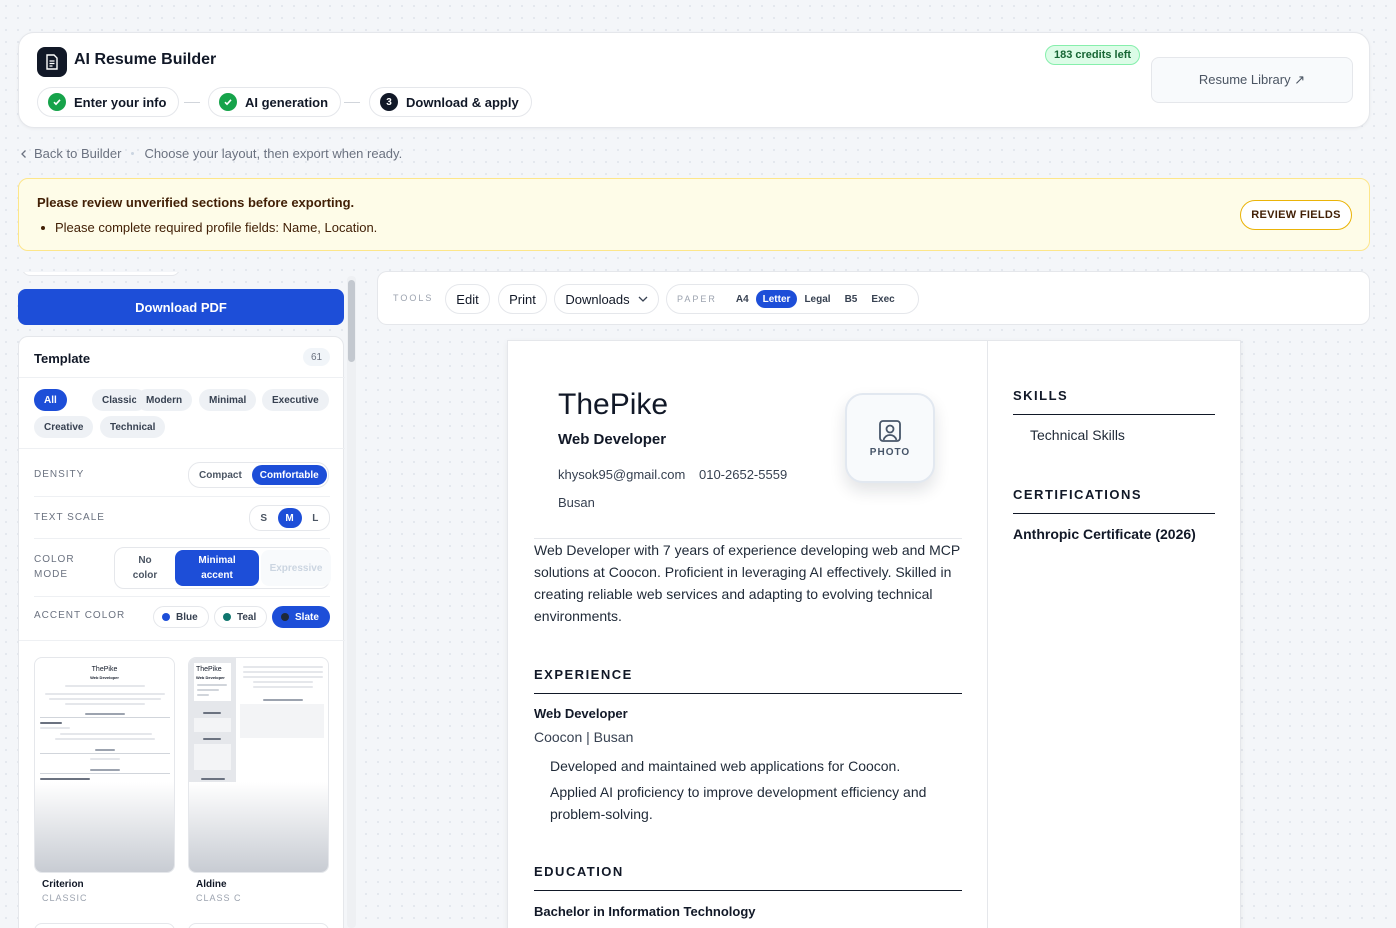 The image size is (1396, 928). I want to click on edit-button: Edit, so click(467, 299).